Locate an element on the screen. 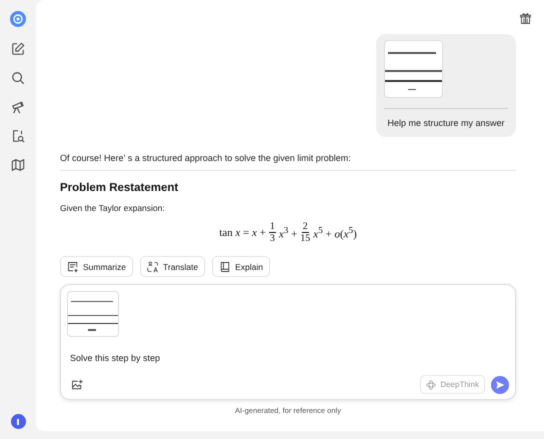  fraction: 2 15 is located at coordinates (305, 232).